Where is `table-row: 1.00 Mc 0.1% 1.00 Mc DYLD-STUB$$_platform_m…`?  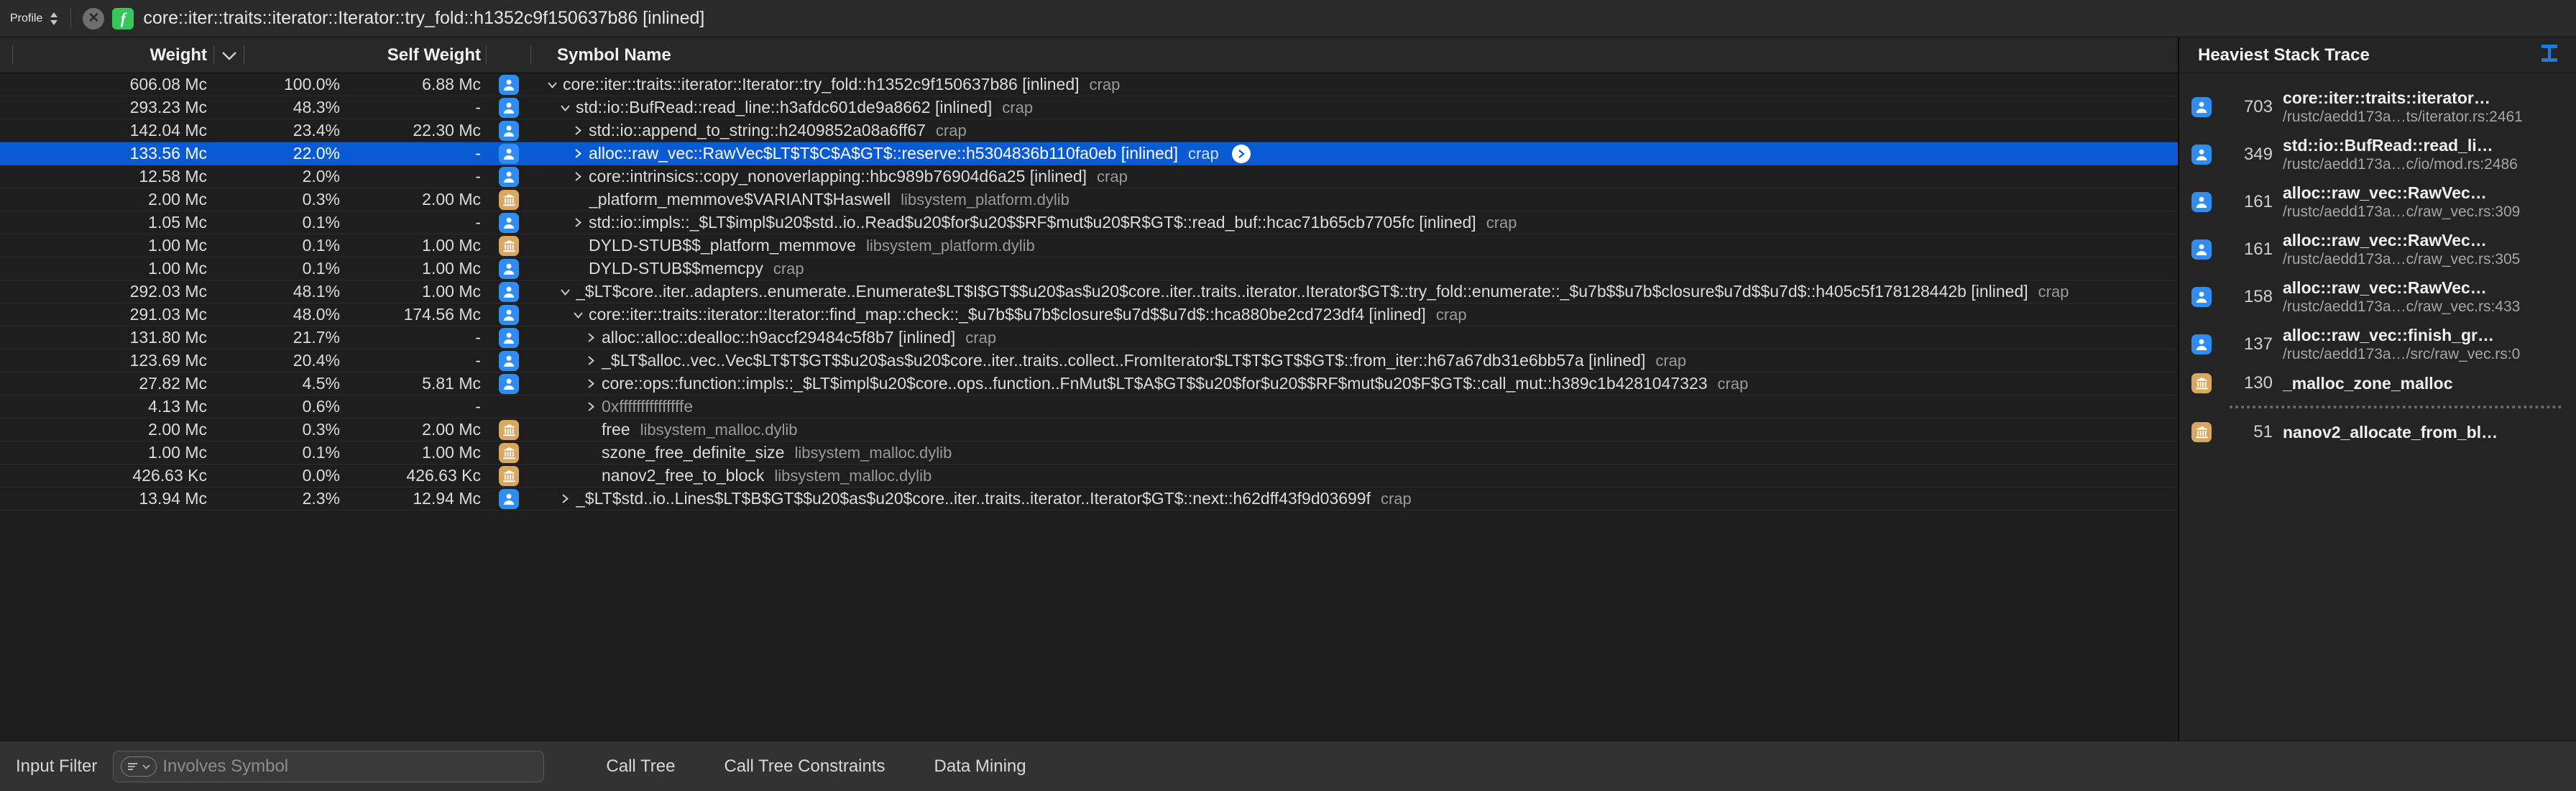
table-row: 1.00 Mc 0.1% 1.00 Mc DYLD-STUB$$_platform_m… is located at coordinates (1089, 245).